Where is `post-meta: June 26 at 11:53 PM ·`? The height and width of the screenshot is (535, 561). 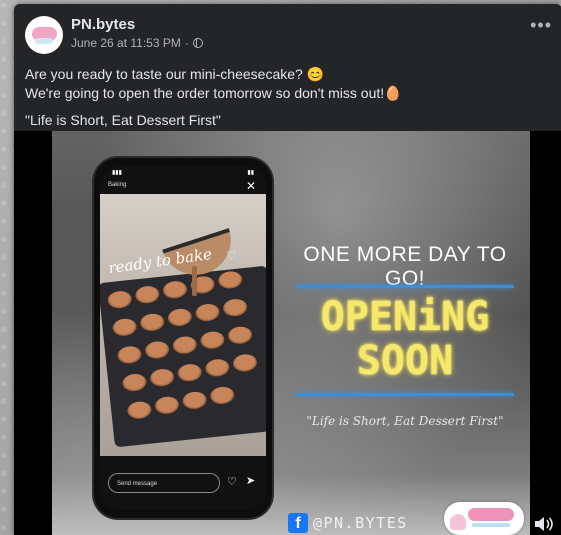 post-meta: June 26 at 11:53 PM · is located at coordinates (137, 43).